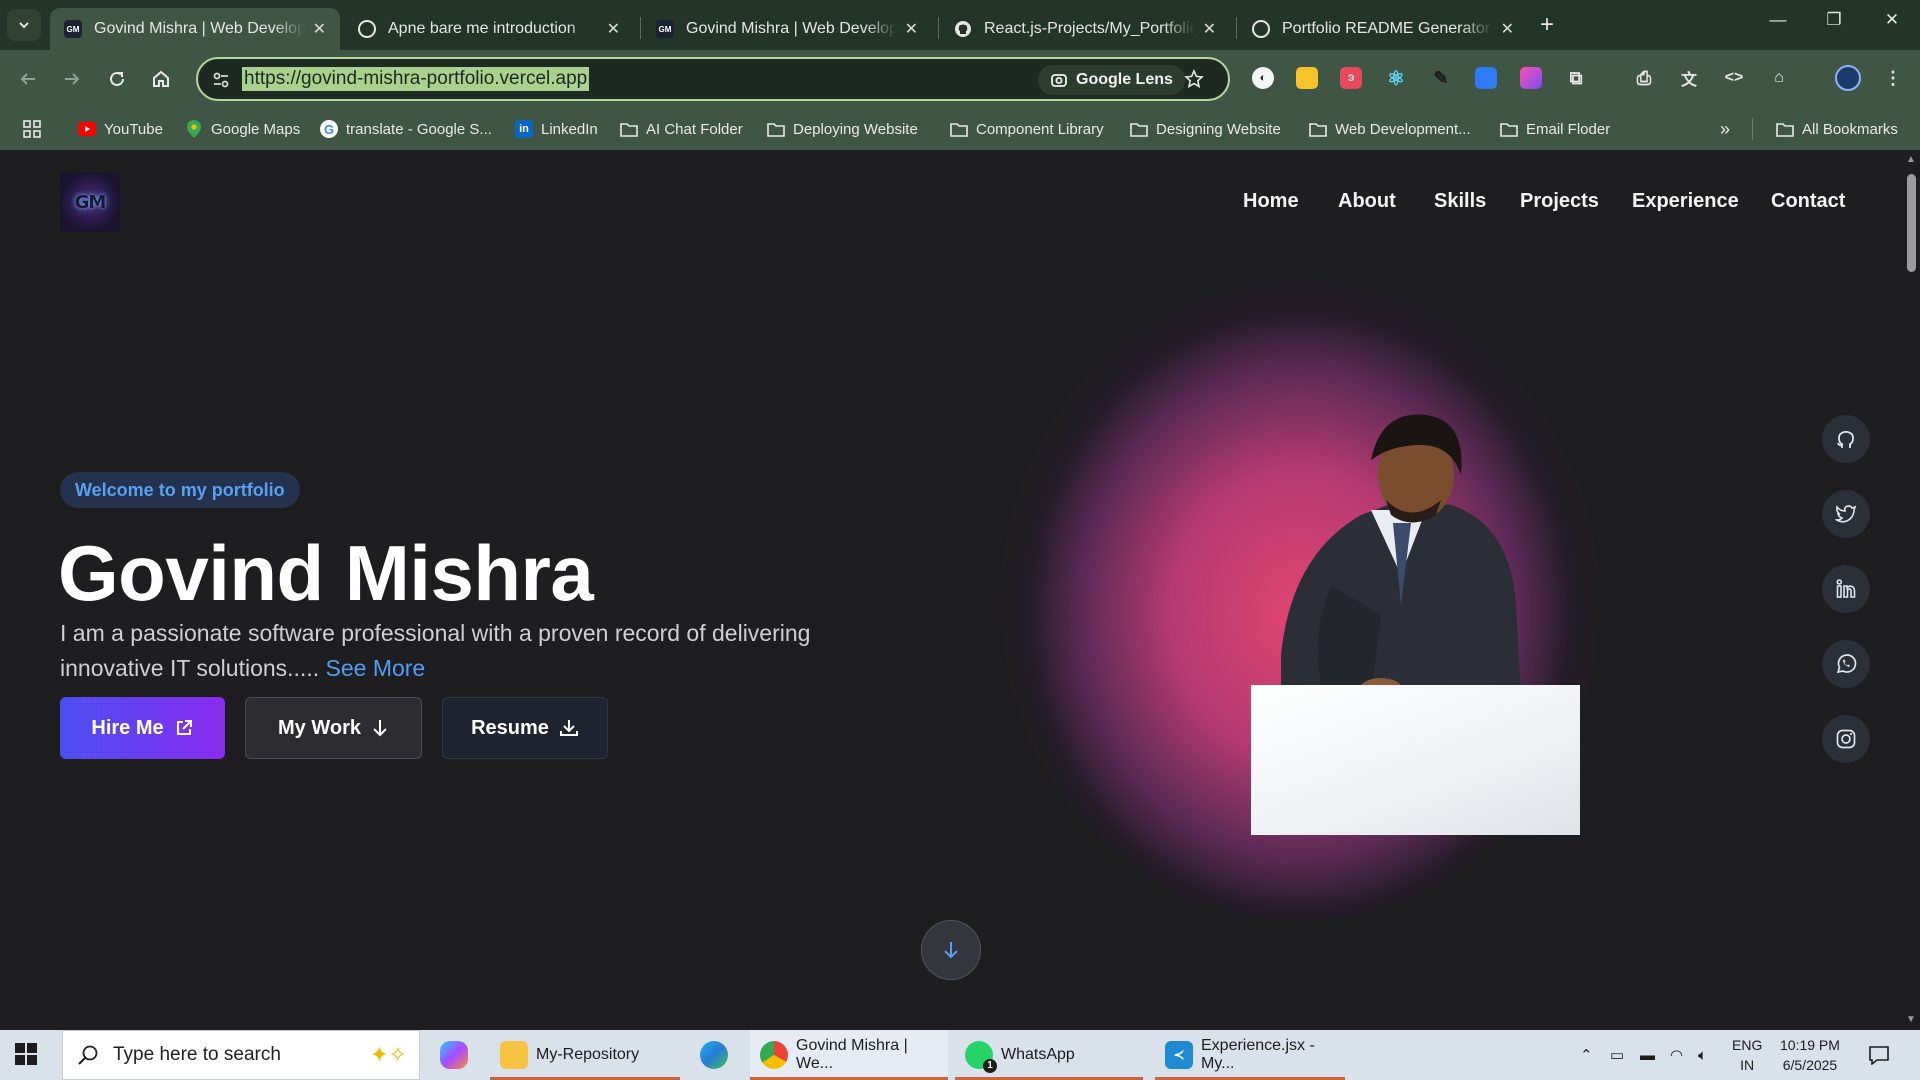 This screenshot has height=1080, width=1920. What do you see at coordinates (1486, 78) in the screenshot?
I see `google-docs-icon` at bounding box center [1486, 78].